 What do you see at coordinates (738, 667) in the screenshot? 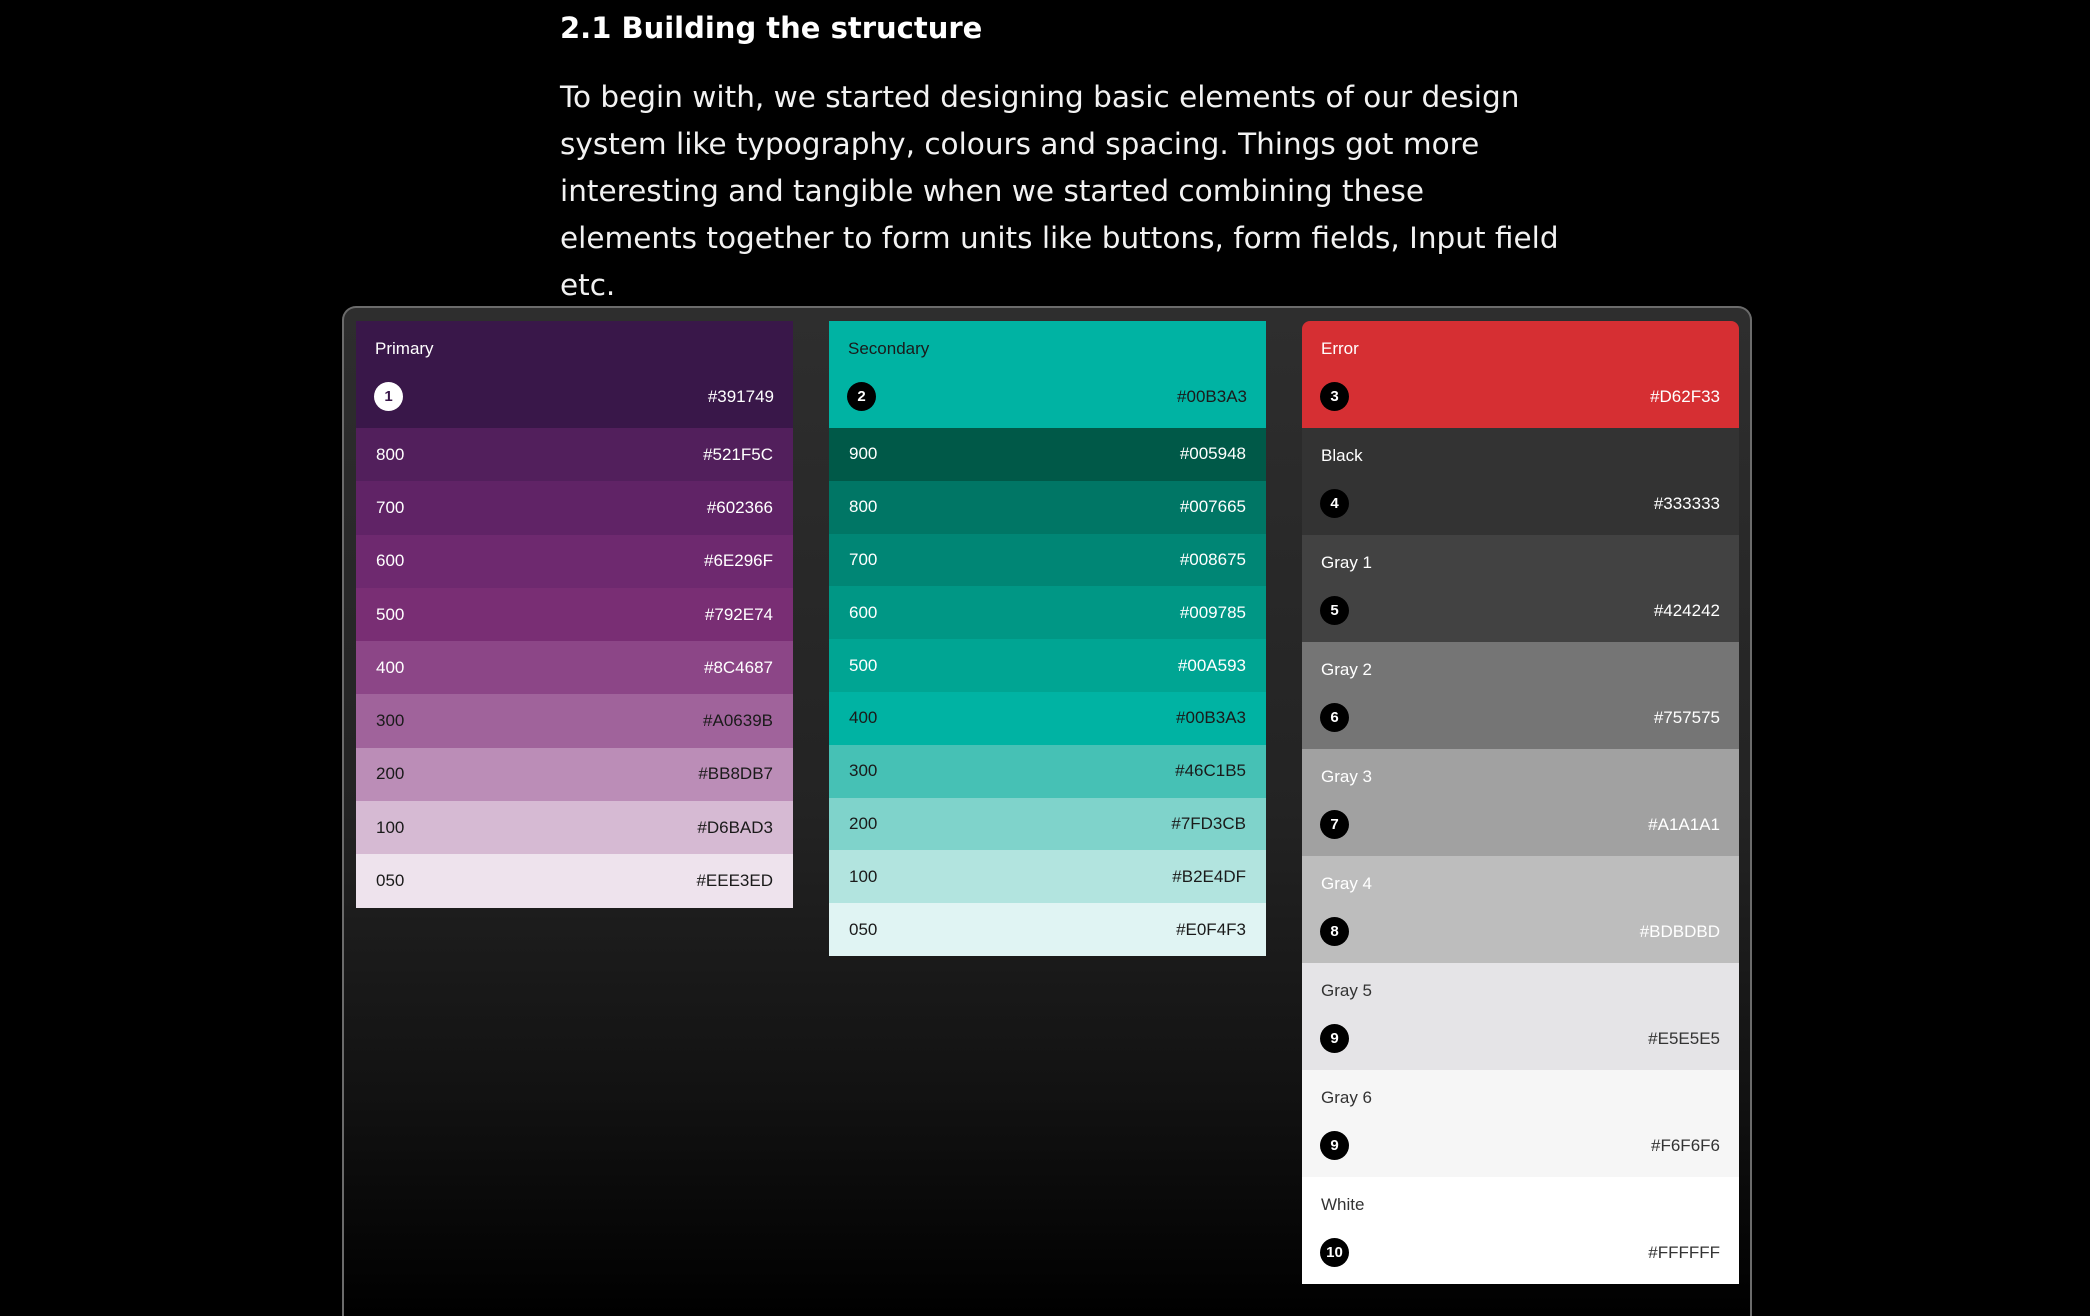
I see `shade-hex: #8C4687` at bounding box center [738, 667].